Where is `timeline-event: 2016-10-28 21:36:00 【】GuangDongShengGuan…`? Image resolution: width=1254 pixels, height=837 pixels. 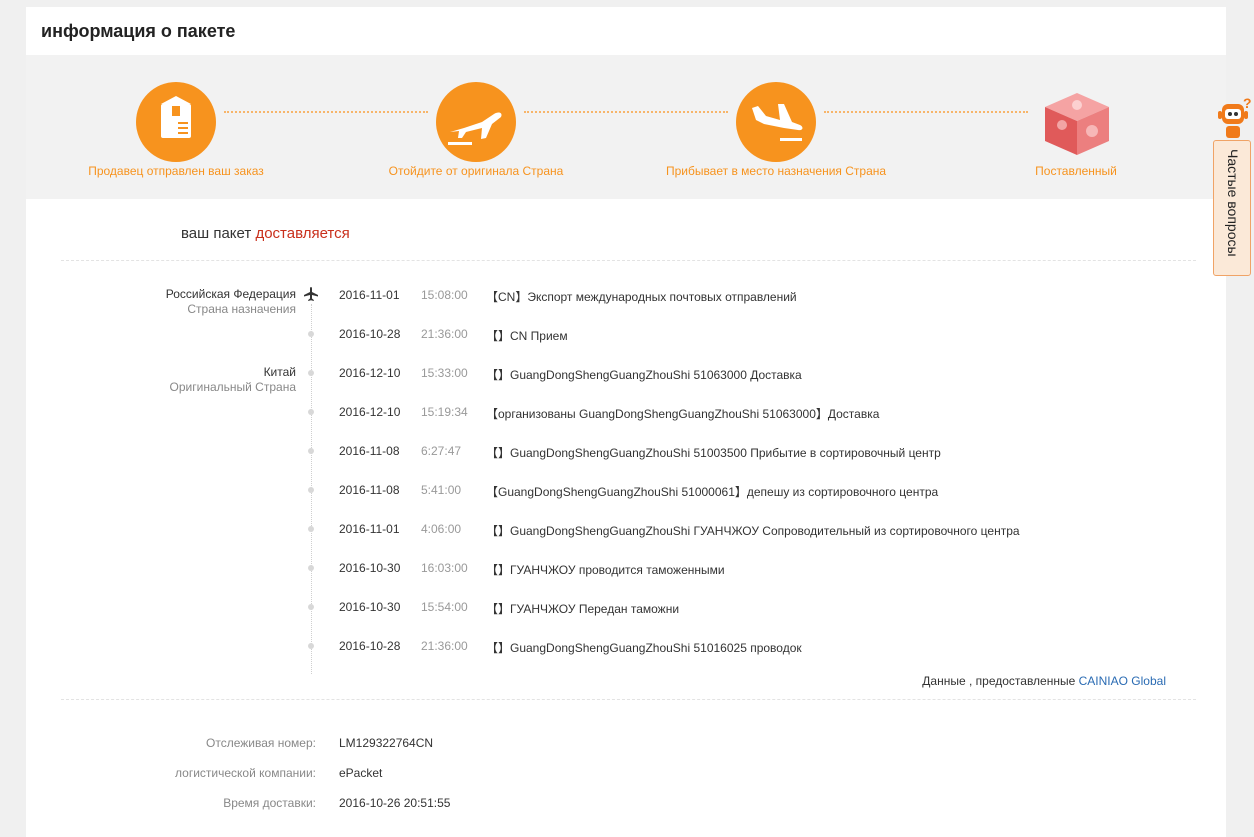
timeline-event: 2016-10-28 21:36:00 【】GuangDongShengGuan… is located at coordinates (626, 647).